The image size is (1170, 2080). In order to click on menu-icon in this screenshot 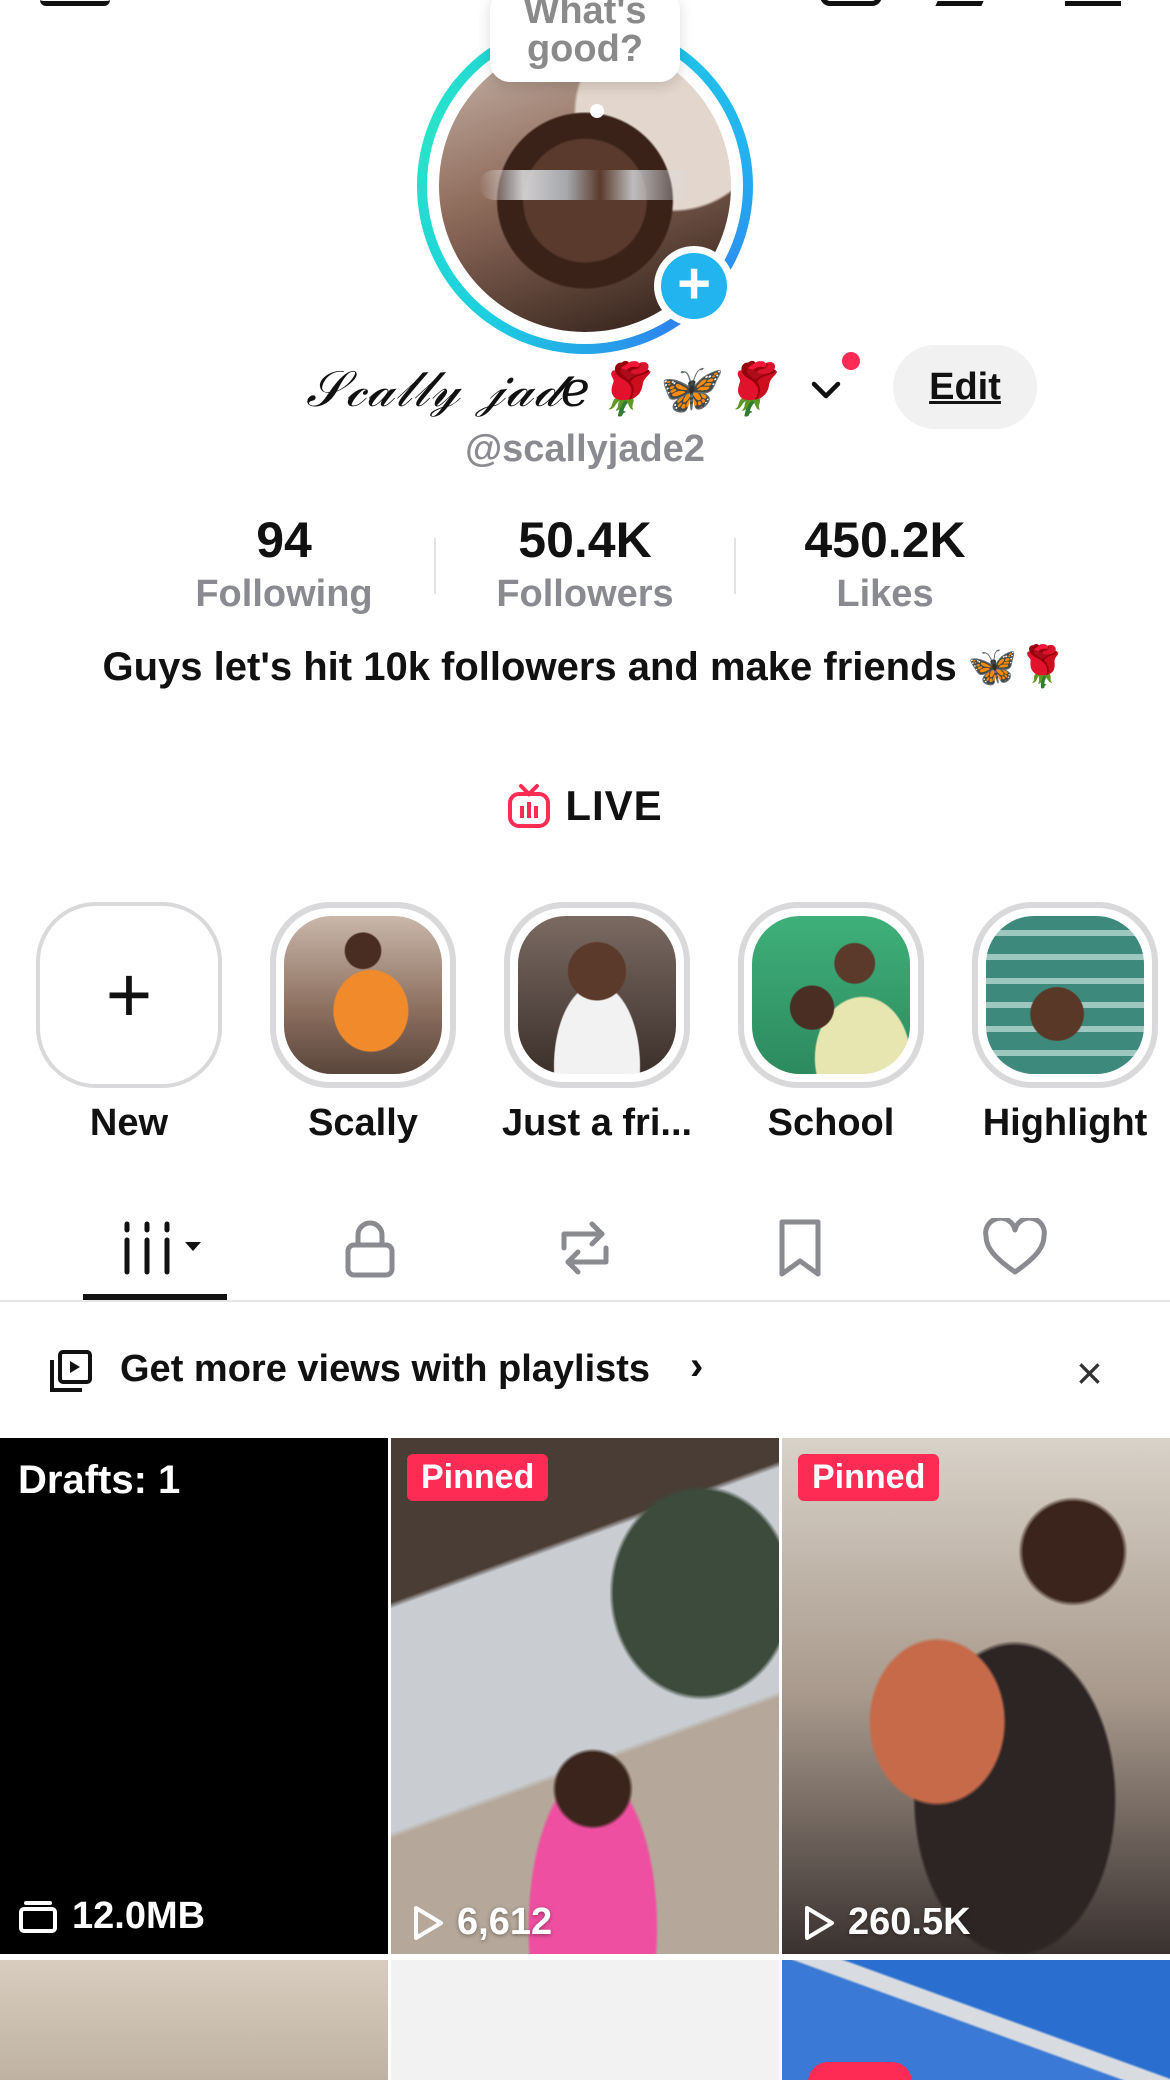, I will do `click(1093, 3)`.